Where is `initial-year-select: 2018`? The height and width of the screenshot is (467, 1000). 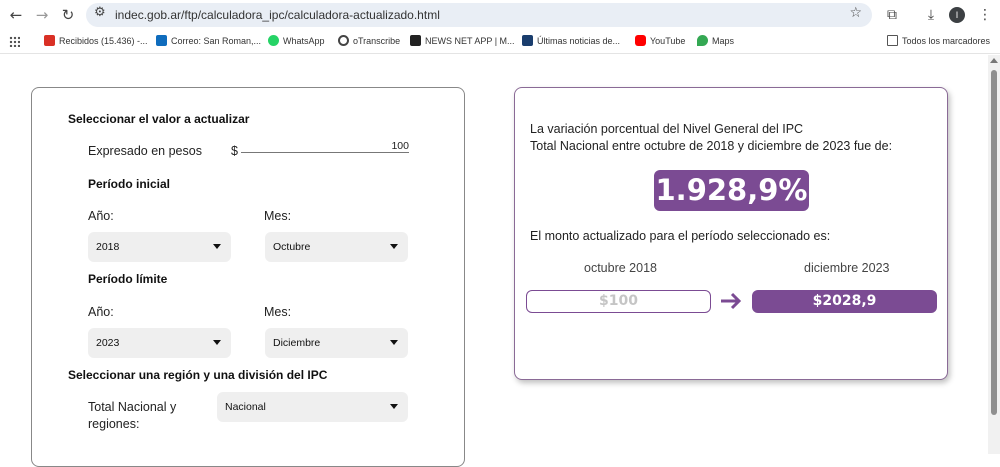 initial-year-select: 2018 is located at coordinates (159, 247).